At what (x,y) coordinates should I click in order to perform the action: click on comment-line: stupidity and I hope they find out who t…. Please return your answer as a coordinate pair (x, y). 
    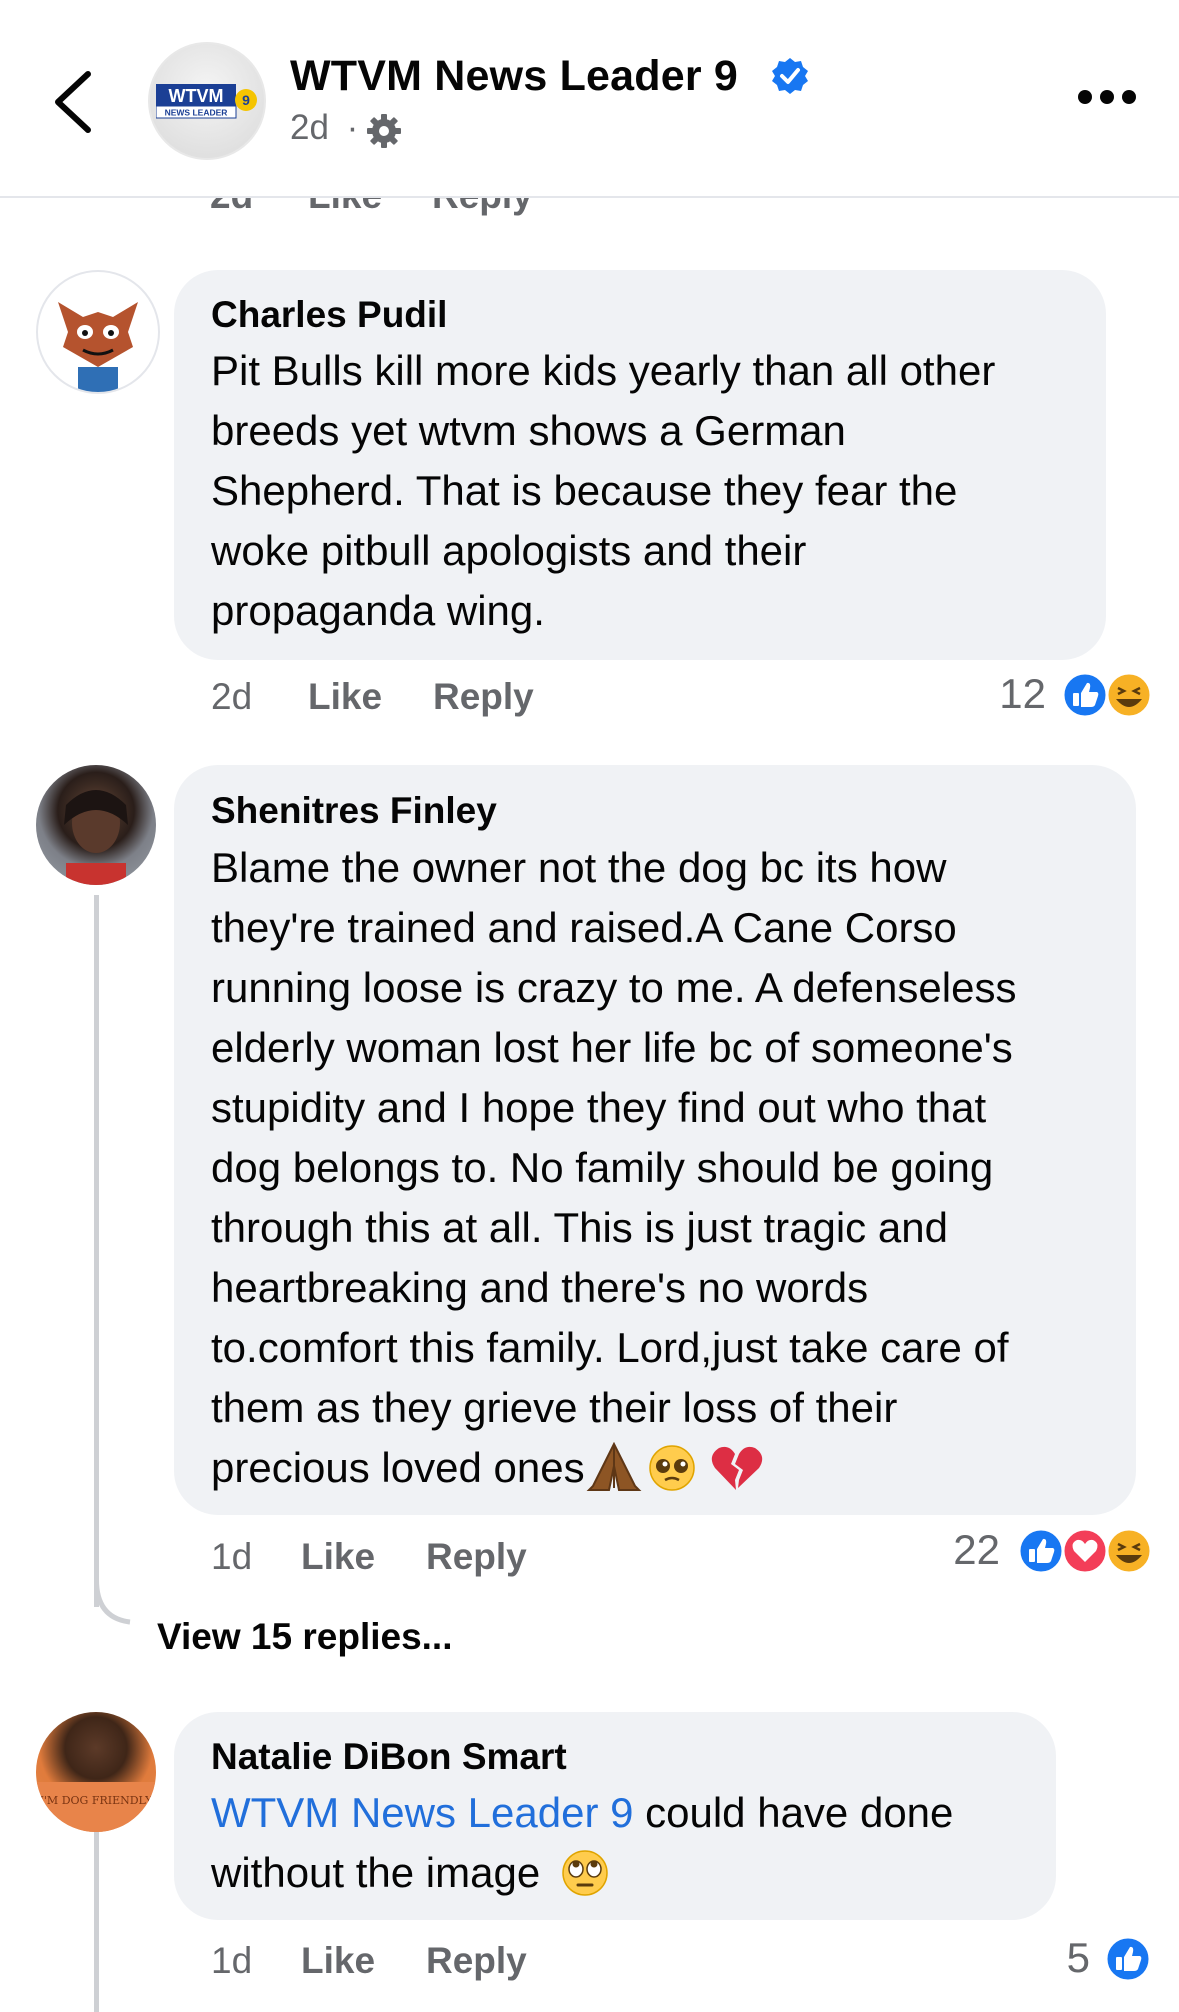
    Looking at the image, I should click on (599, 1107).